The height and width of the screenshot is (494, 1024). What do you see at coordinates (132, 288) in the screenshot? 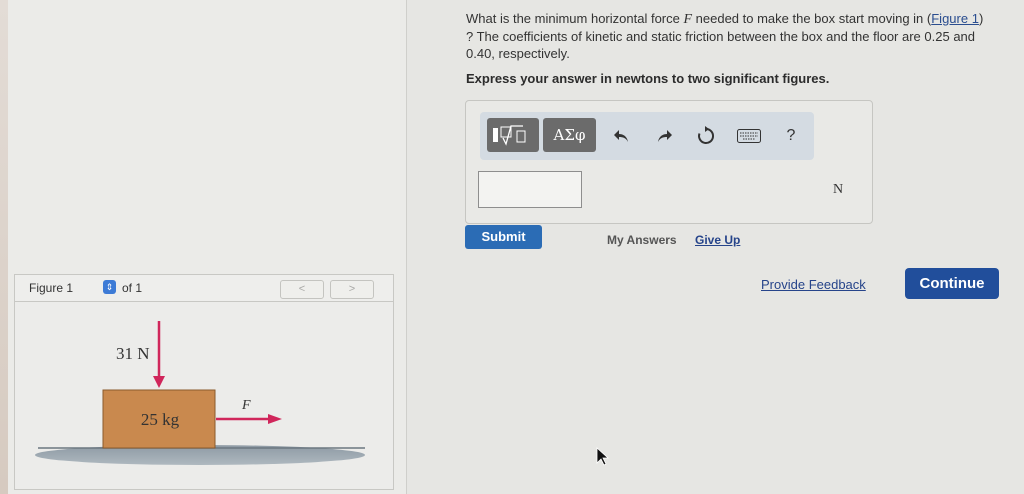
I see `figure-count: of 1` at bounding box center [132, 288].